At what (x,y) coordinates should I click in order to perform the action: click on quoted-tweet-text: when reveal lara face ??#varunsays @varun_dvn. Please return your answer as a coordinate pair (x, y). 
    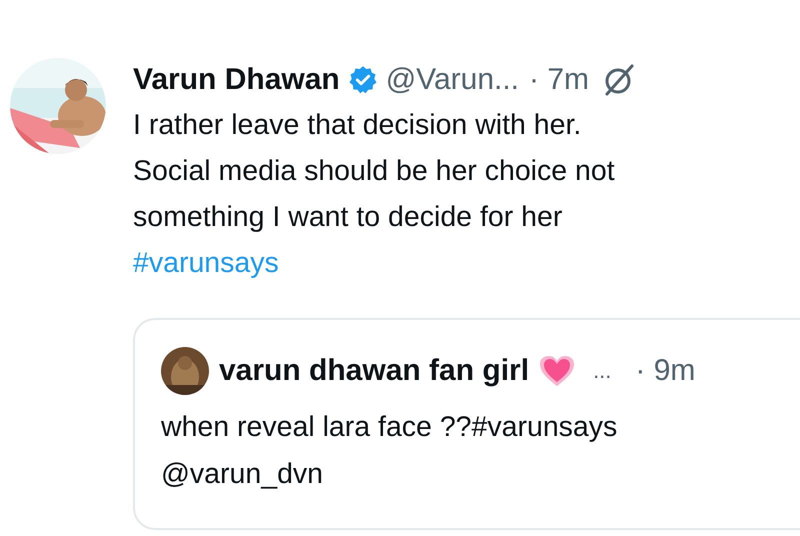
    Looking at the image, I should click on (389, 451).